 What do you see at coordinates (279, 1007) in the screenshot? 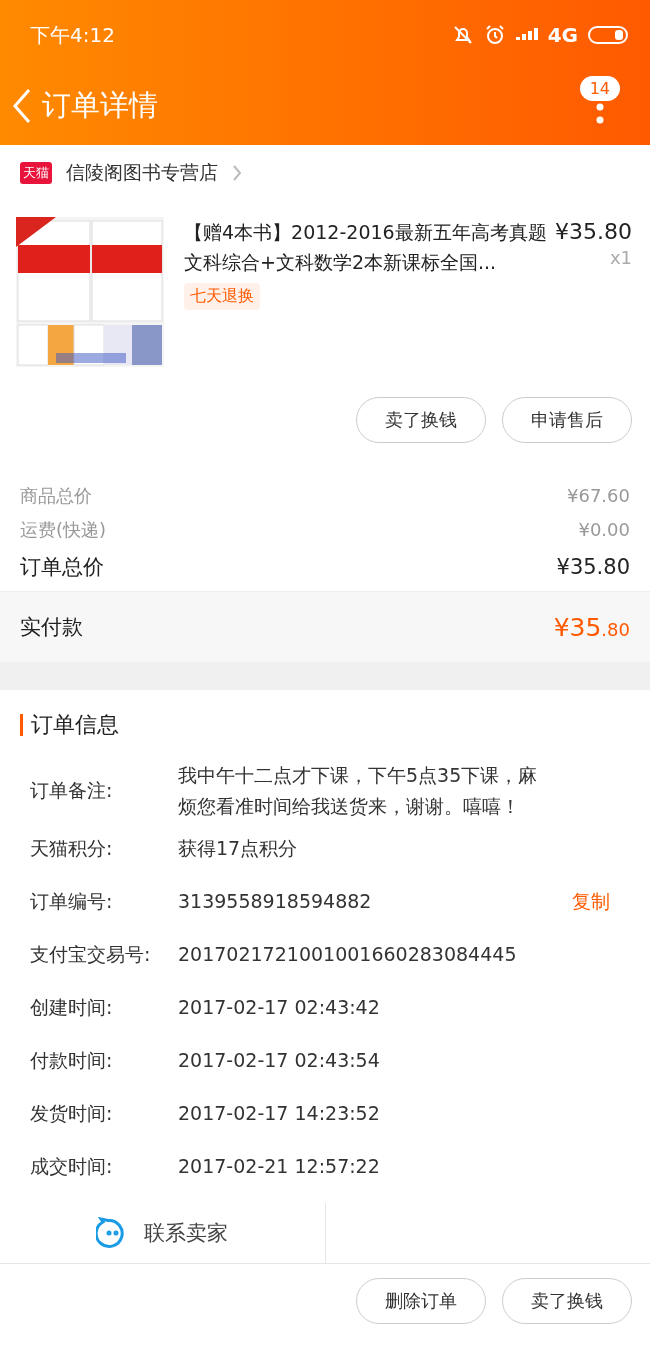
I see `info-value: 2017-02-17 02:43:42` at bounding box center [279, 1007].